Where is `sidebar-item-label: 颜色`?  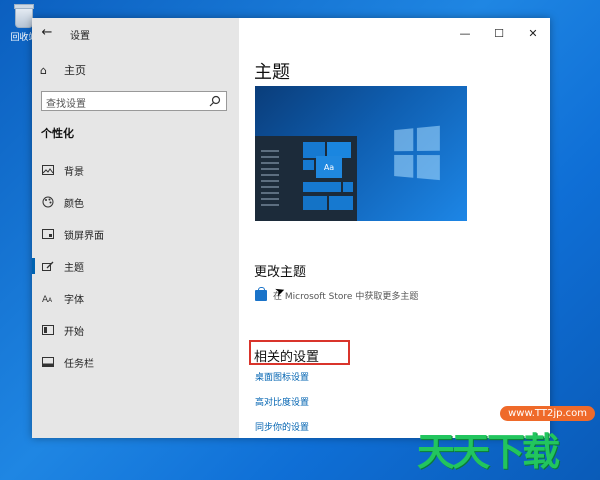 sidebar-item-label: 颜色 is located at coordinates (74, 204).